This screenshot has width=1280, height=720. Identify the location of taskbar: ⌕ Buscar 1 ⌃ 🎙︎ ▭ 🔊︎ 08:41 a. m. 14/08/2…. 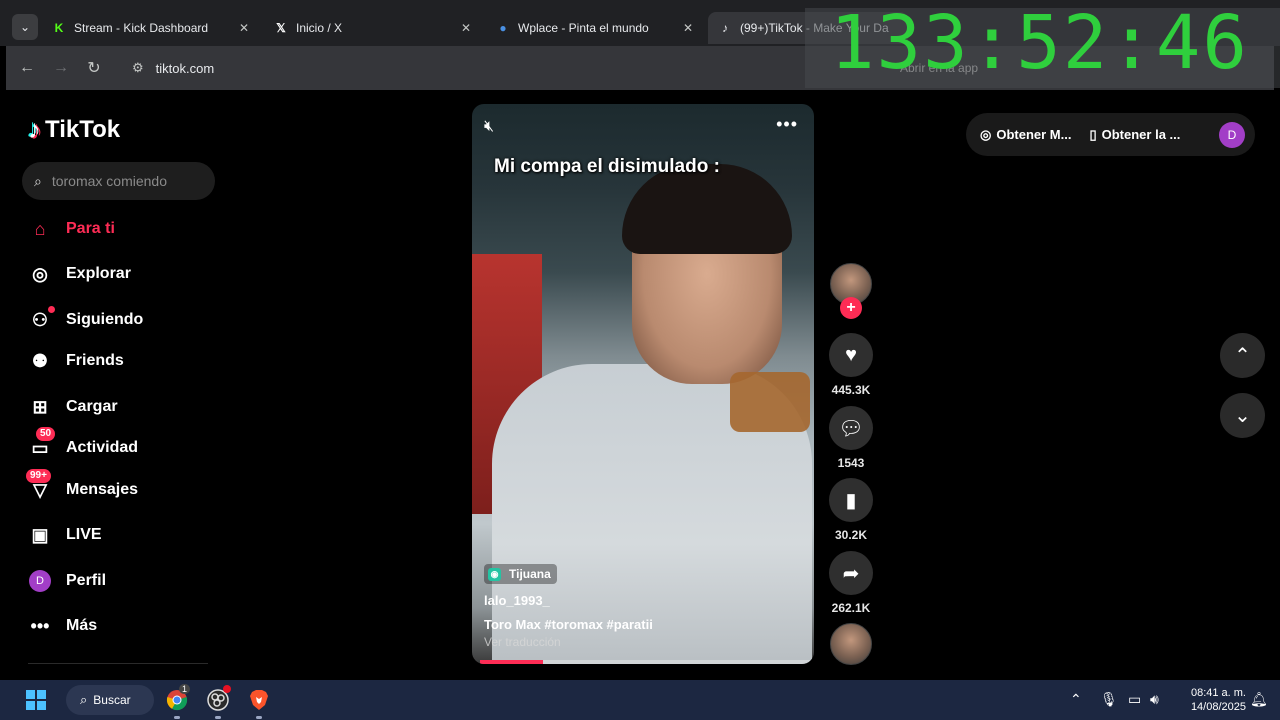
(640, 700).